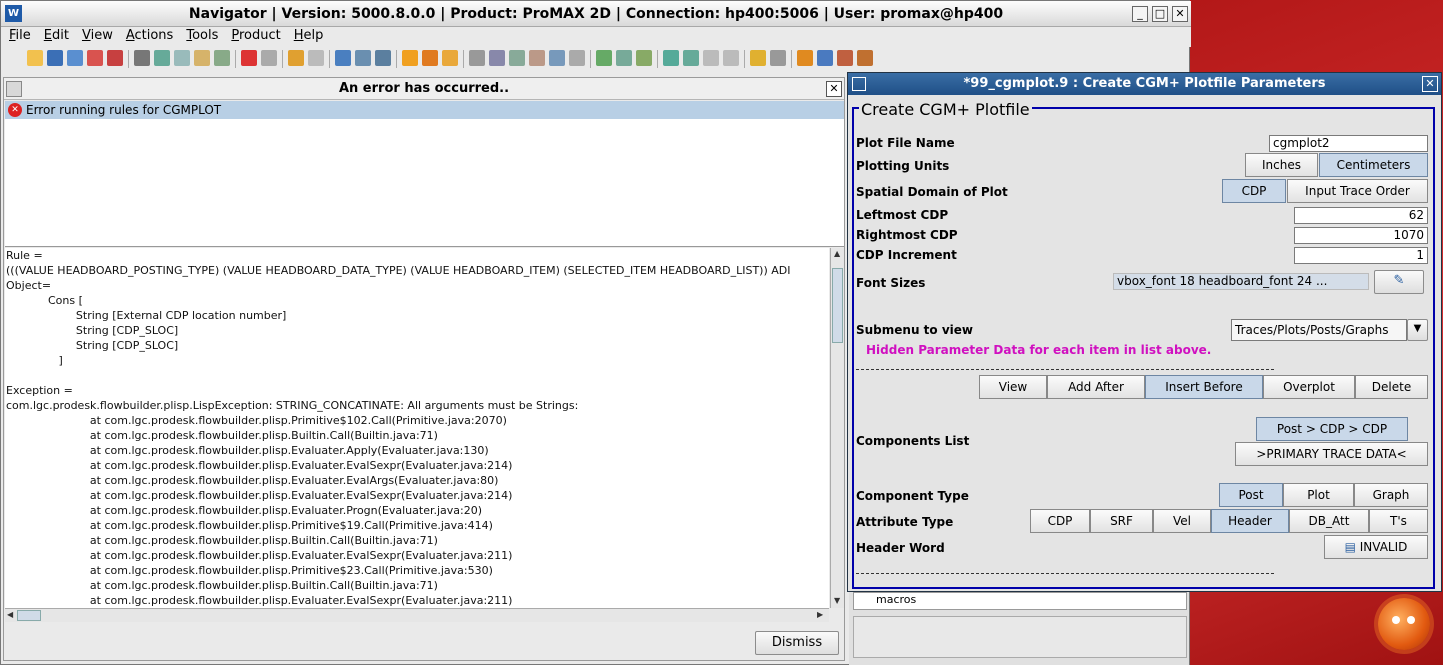 This screenshot has width=1443, height=665. What do you see at coordinates (202, 58) in the screenshot?
I see `paste-icon` at bounding box center [202, 58].